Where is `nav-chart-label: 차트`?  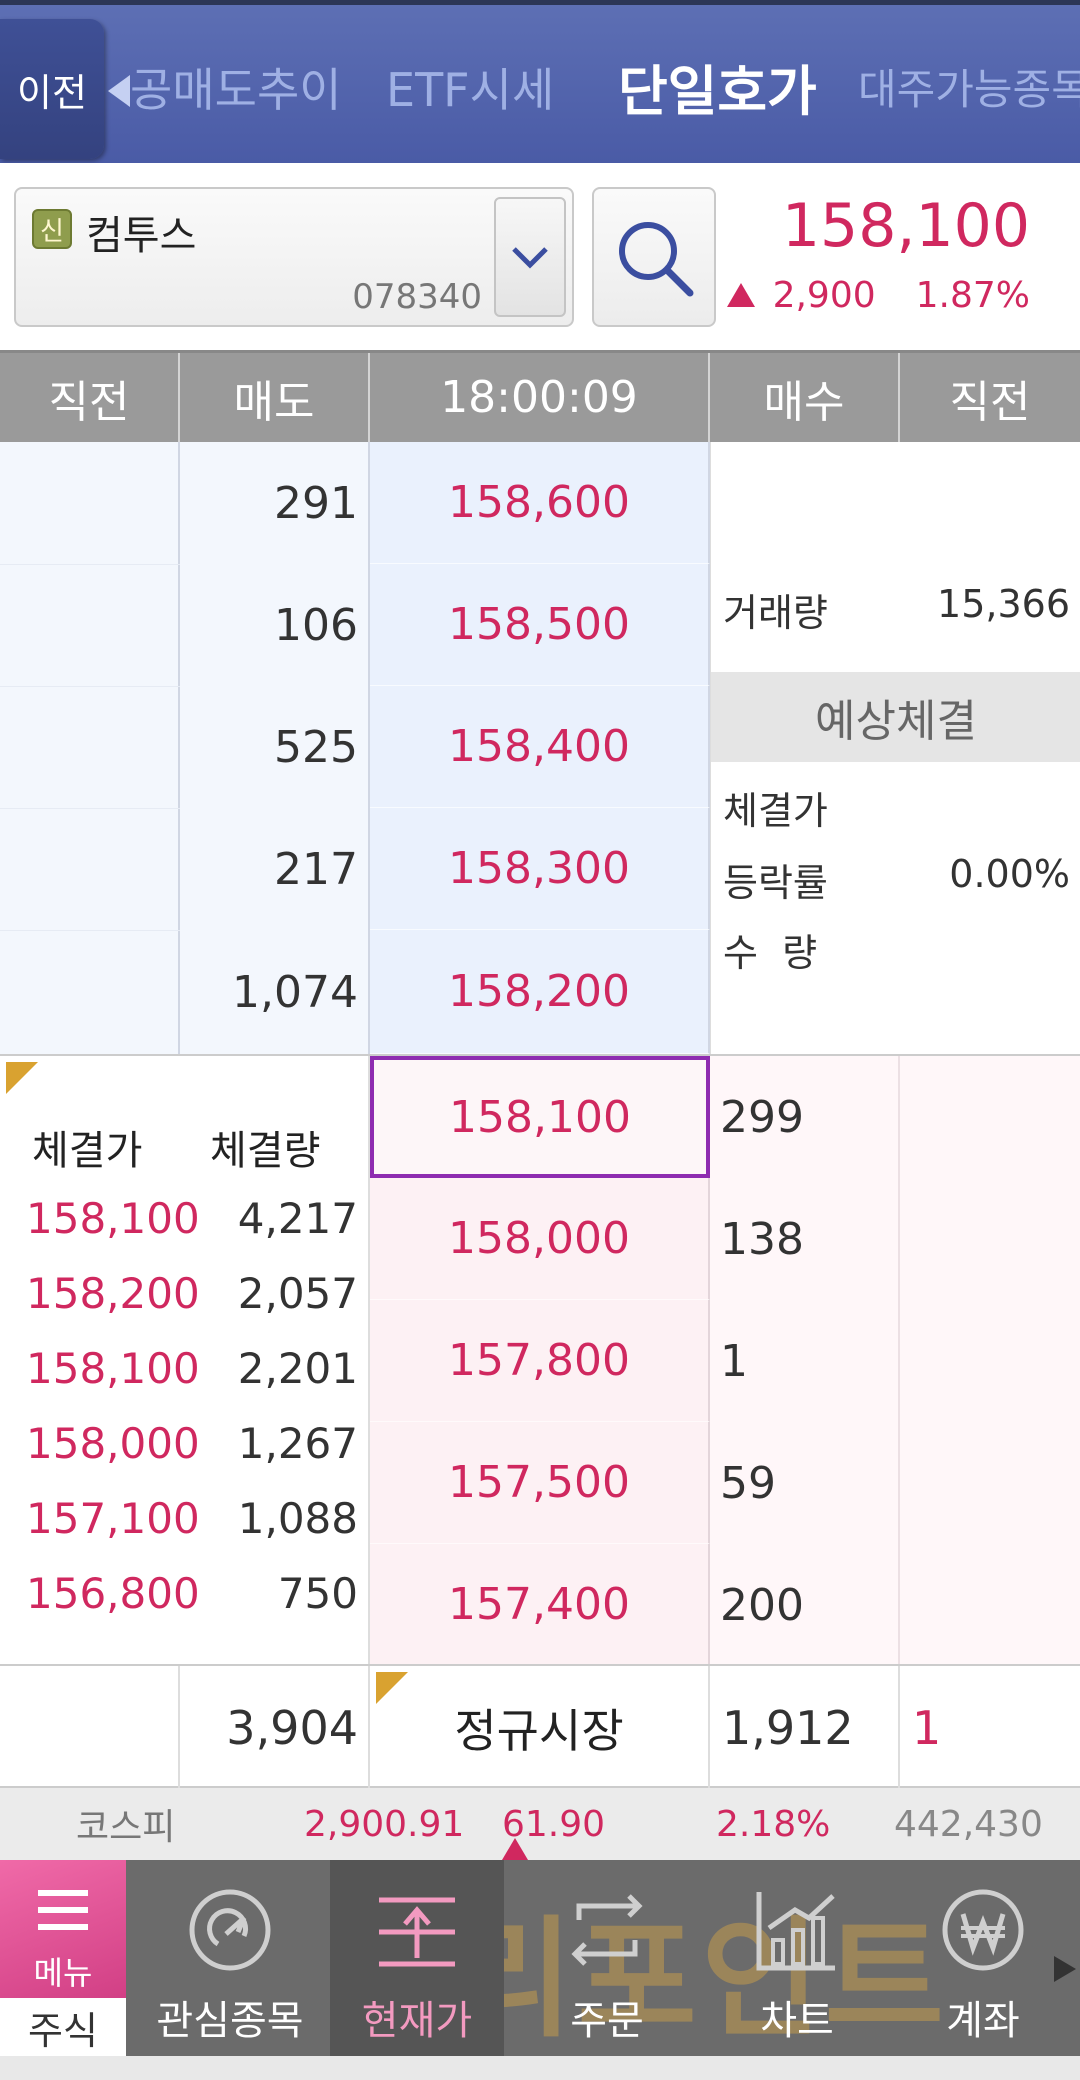 nav-chart-label: 차트 is located at coordinates (797, 2021).